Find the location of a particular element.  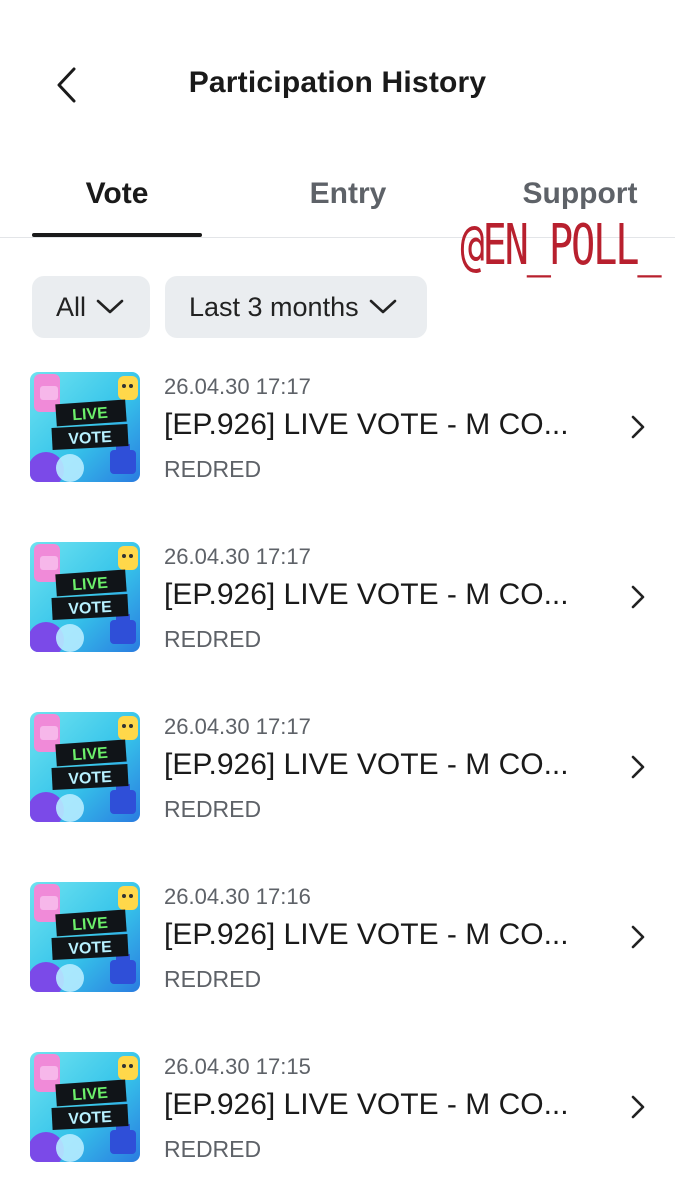

page-title: Participation History is located at coordinates (337, 82).